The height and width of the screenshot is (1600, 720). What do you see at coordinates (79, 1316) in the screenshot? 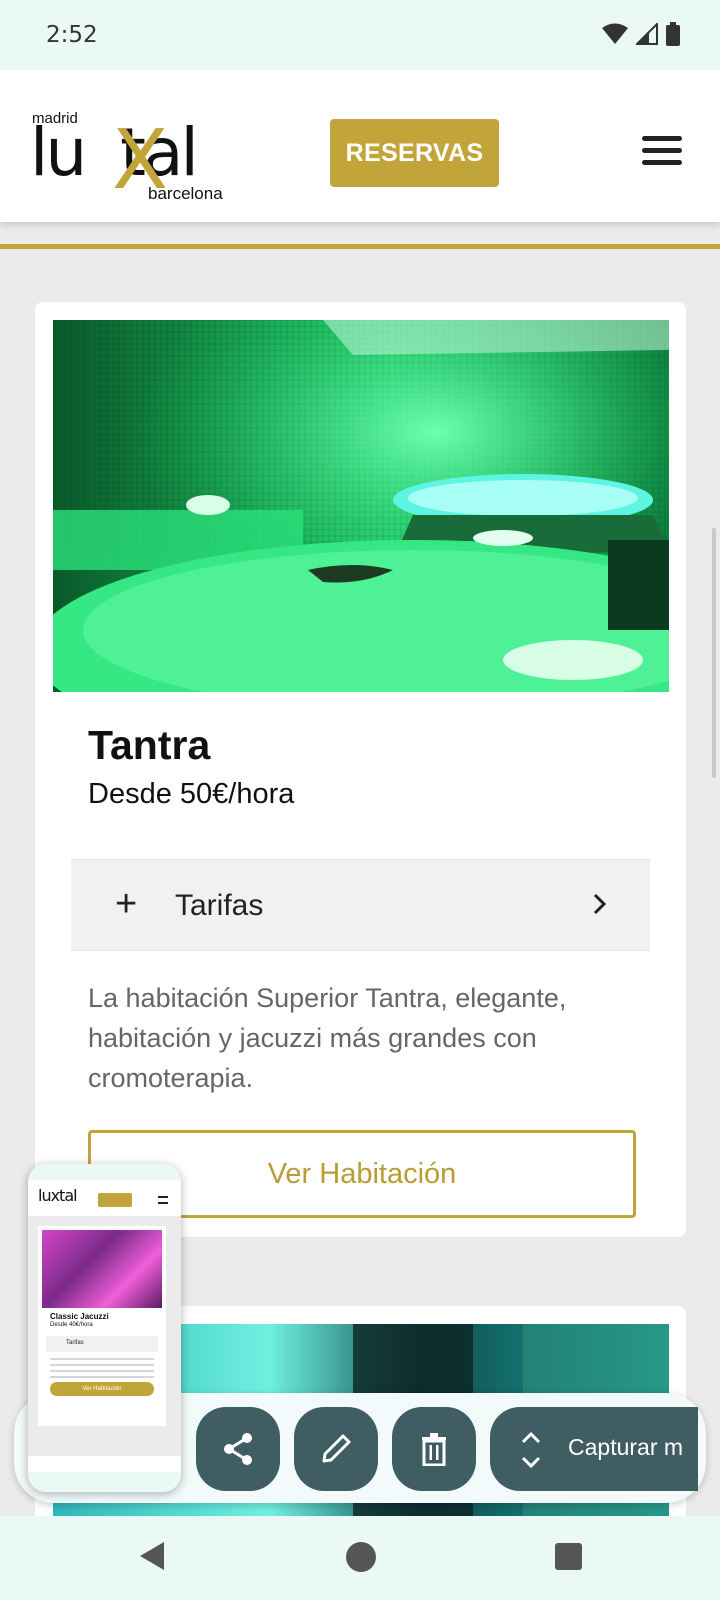
I see `thumbnail-room-title: Classic Jacuzzi` at bounding box center [79, 1316].